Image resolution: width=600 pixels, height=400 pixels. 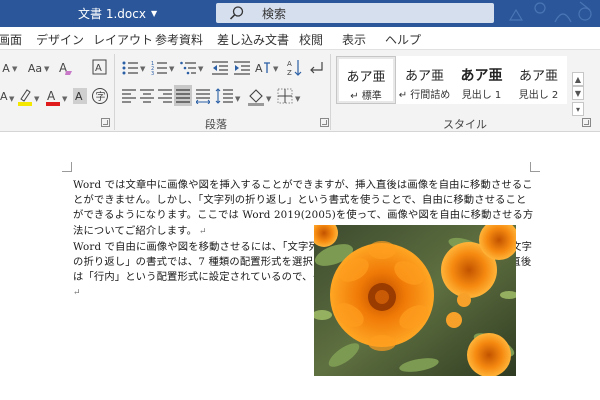 What do you see at coordinates (147, 96) in the screenshot?
I see `align-center-icon` at bounding box center [147, 96].